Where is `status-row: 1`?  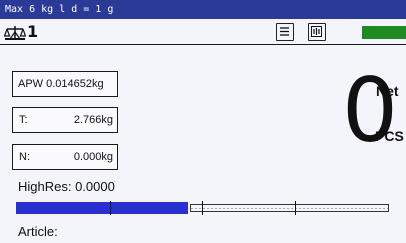
status-row: 1 is located at coordinates (203, 32).